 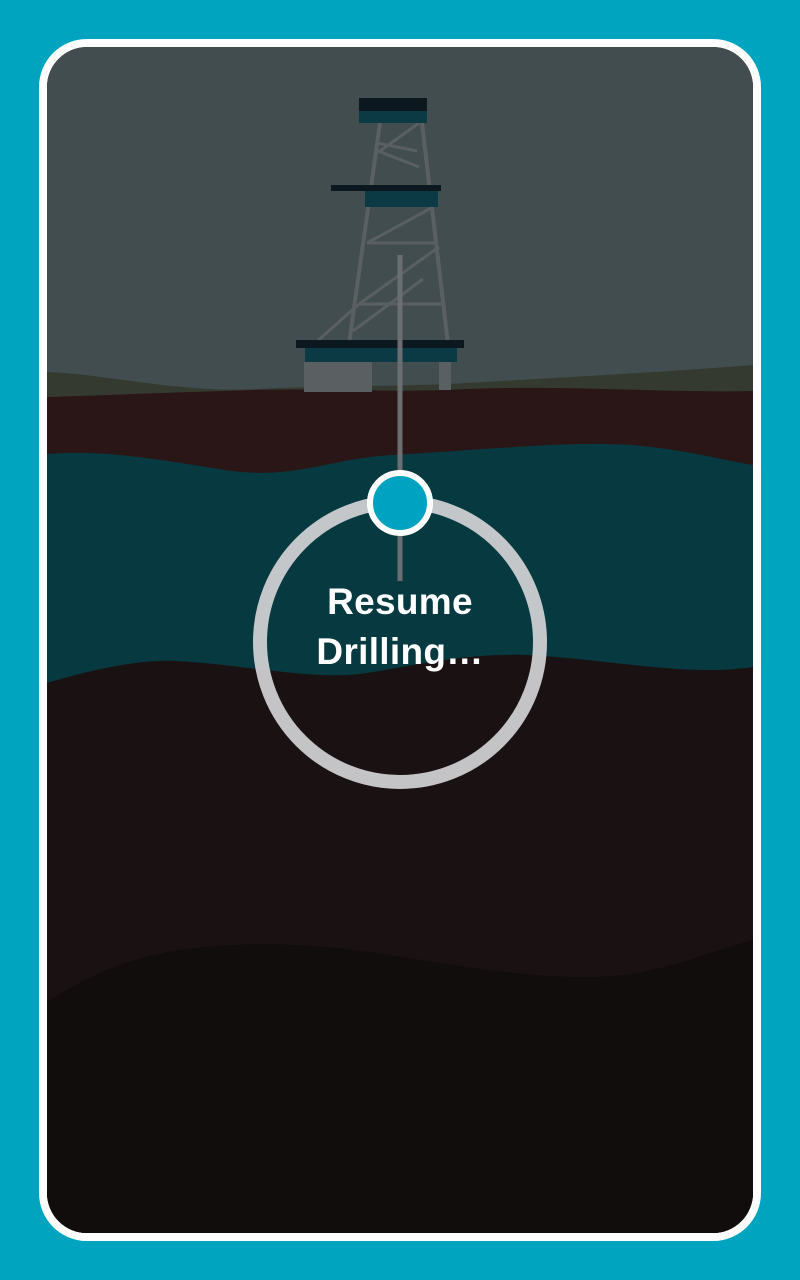 What do you see at coordinates (400, 601) in the screenshot?
I see `resume-label-line1: Resume` at bounding box center [400, 601].